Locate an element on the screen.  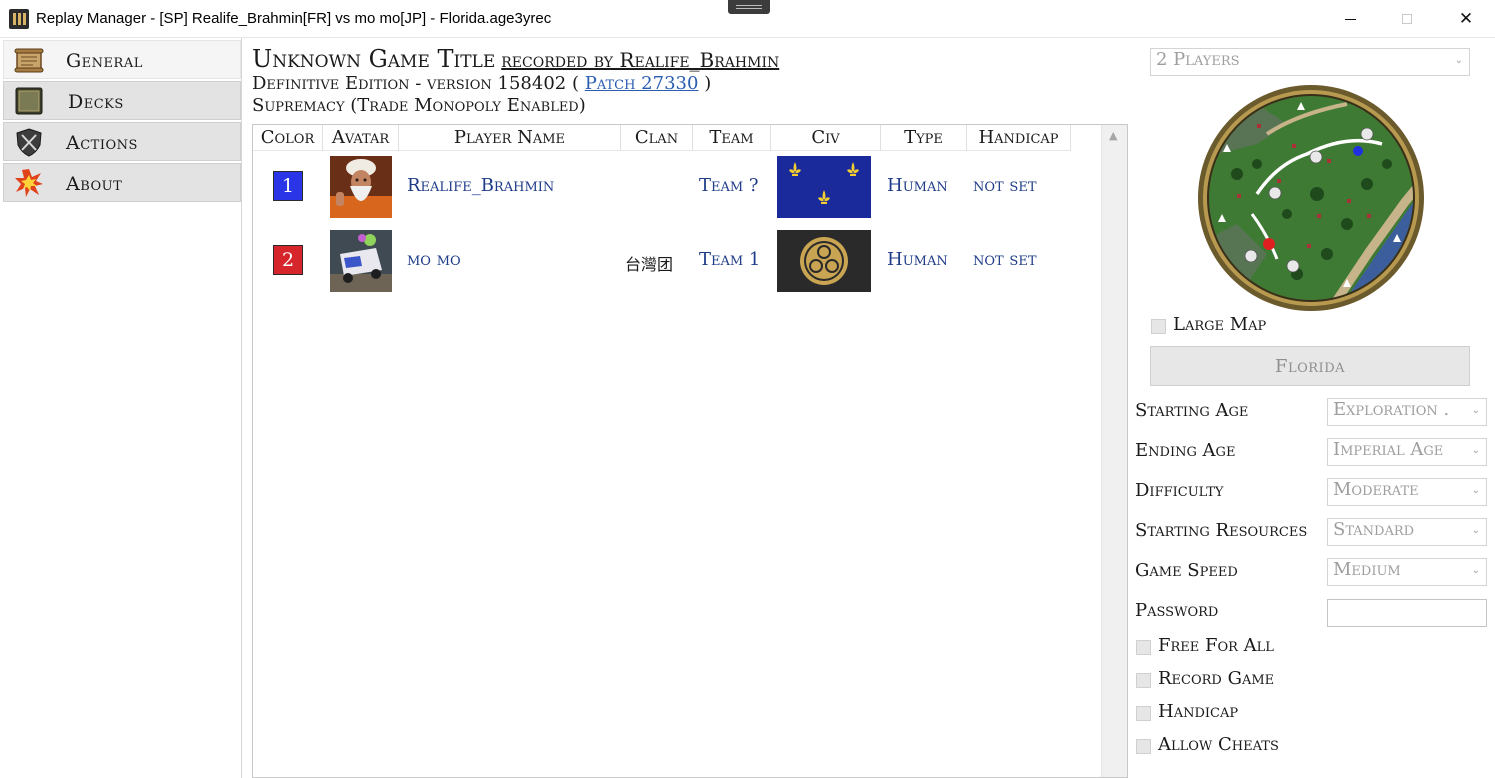
player-name: Realife_Brahmin is located at coordinates (481, 185).